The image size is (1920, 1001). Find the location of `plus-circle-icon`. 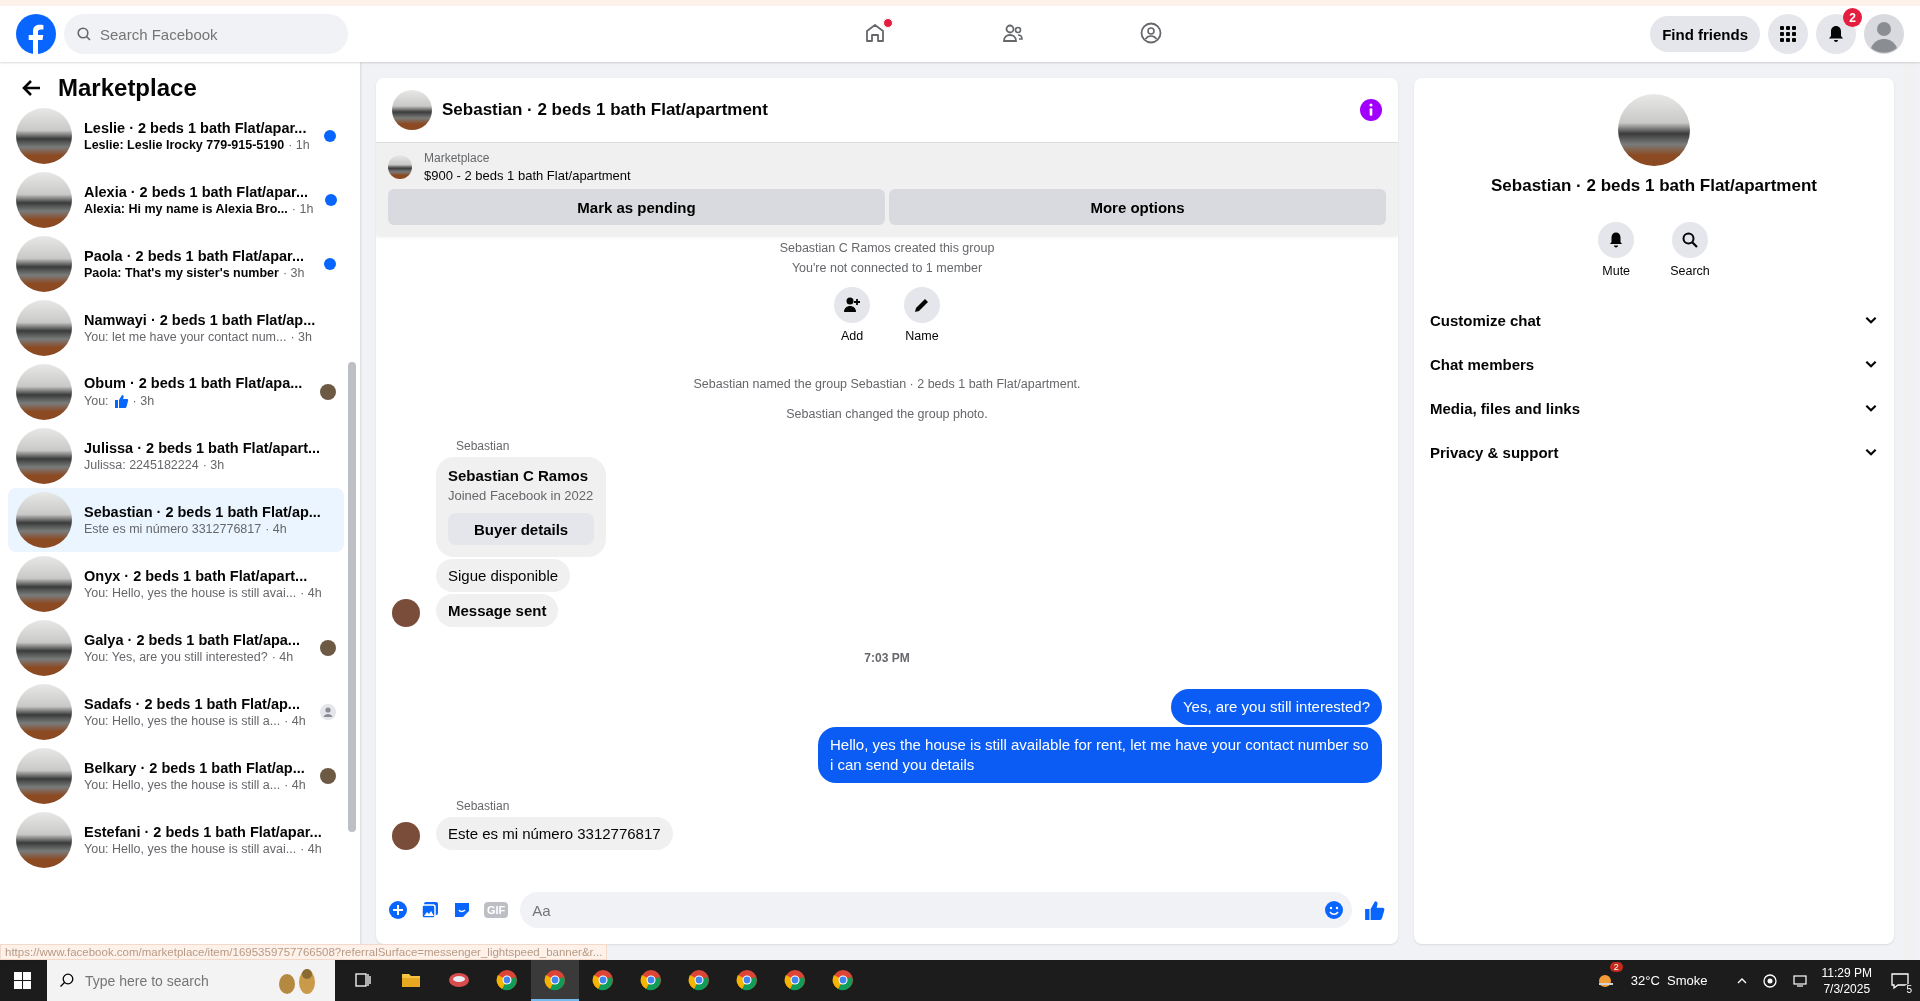

plus-circle-icon is located at coordinates (398, 910).